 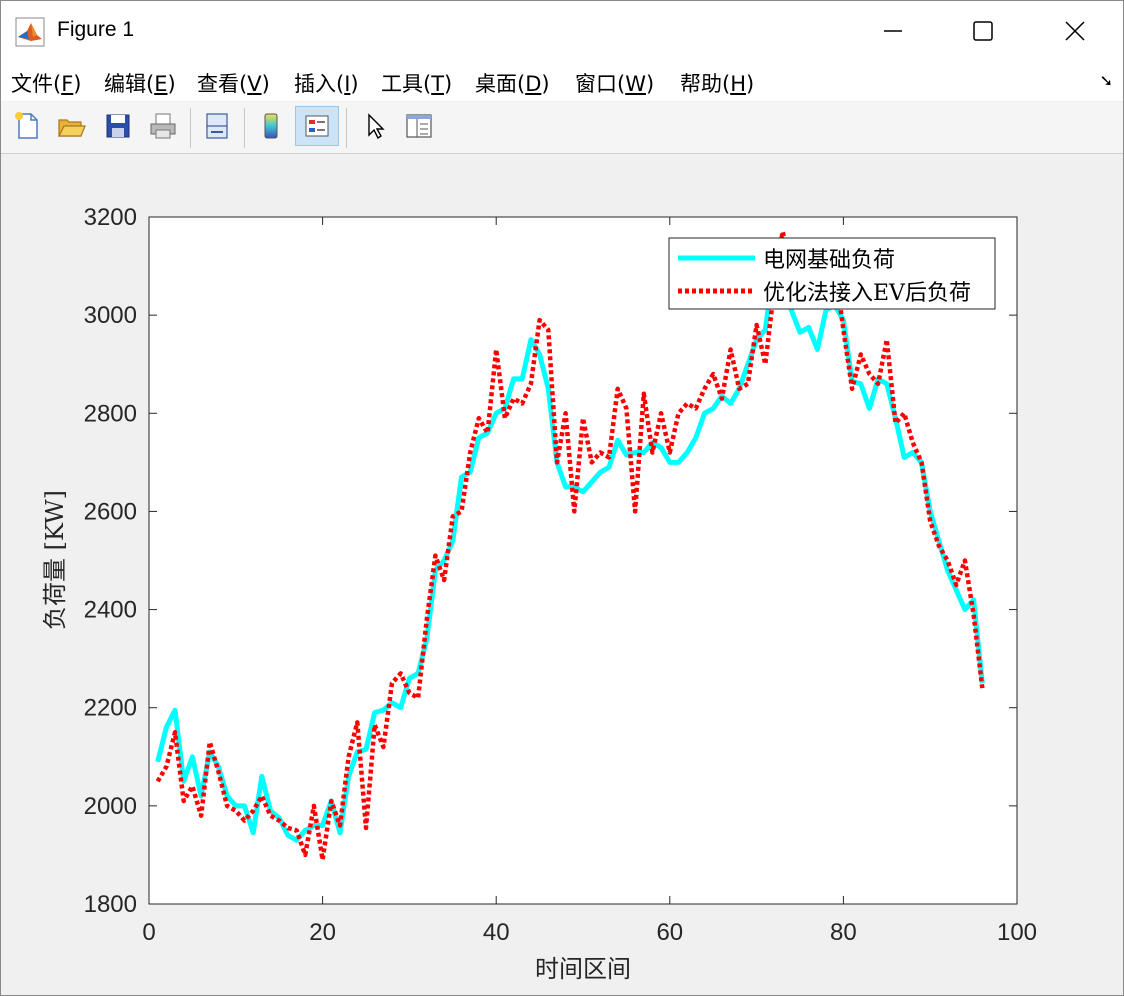 What do you see at coordinates (96, 29) in the screenshot?
I see `window-title: Figure 1` at bounding box center [96, 29].